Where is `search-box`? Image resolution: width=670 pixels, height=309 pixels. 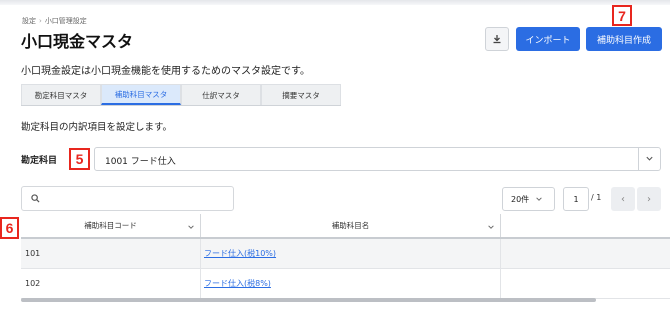 search-box is located at coordinates (127, 198).